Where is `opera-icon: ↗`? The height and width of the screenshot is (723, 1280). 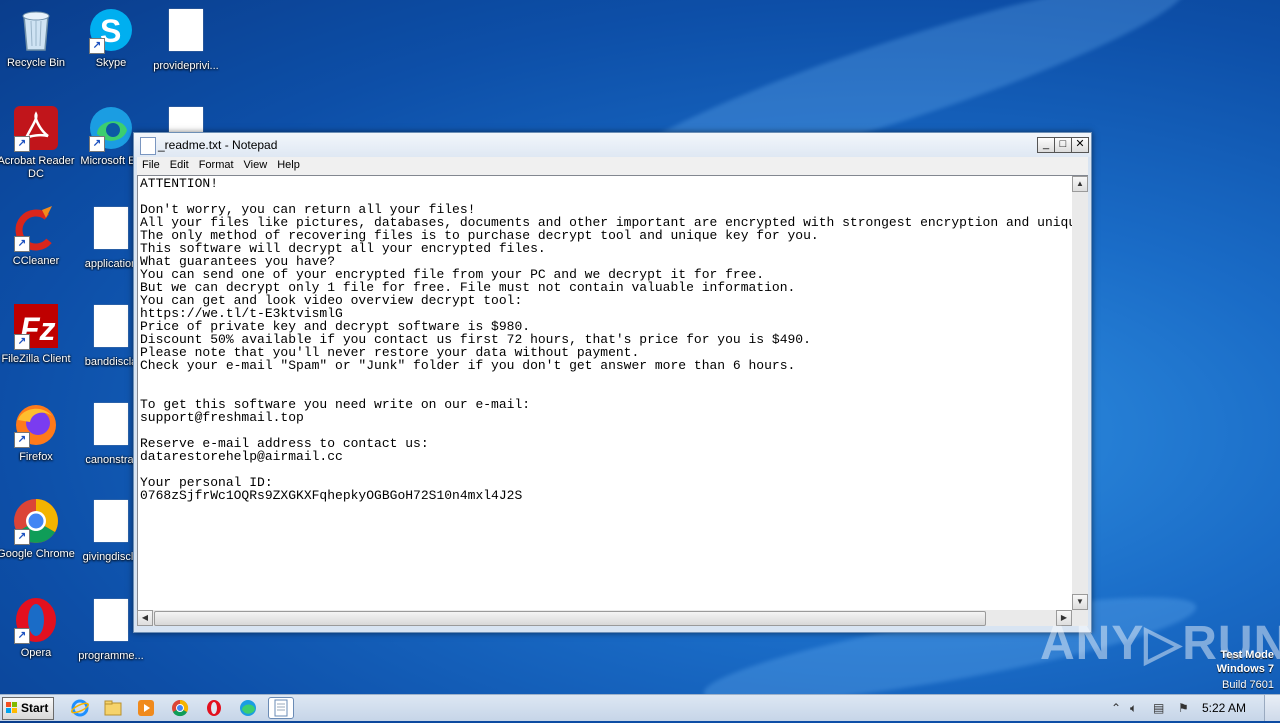 opera-icon: ↗ is located at coordinates (36, 620).